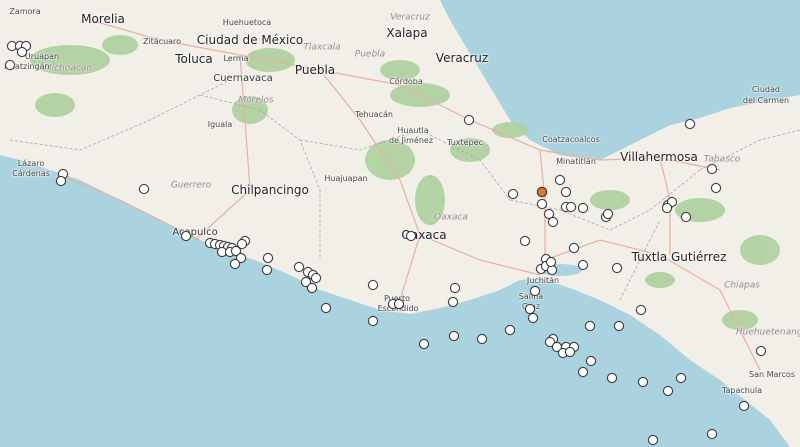 The width and height of the screenshot is (800, 447). What do you see at coordinates (542, 192) in the screenshot?
I see `earthquake-marker-highlighted` at bounding box center [542, 192].